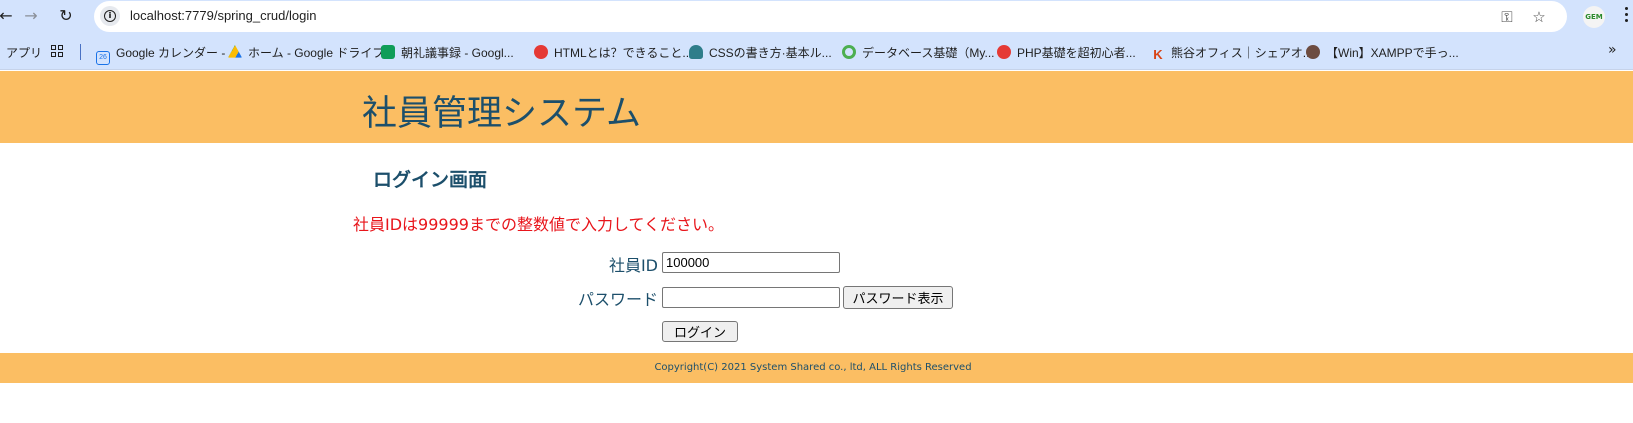  What do you see at coordinates (110, 16) in the screenshot?
I see `site-info-icon: i` at bounding box center [110, 16].